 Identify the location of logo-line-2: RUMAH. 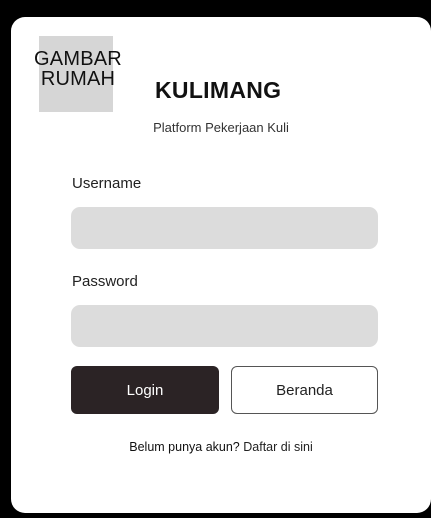
(78, 79).